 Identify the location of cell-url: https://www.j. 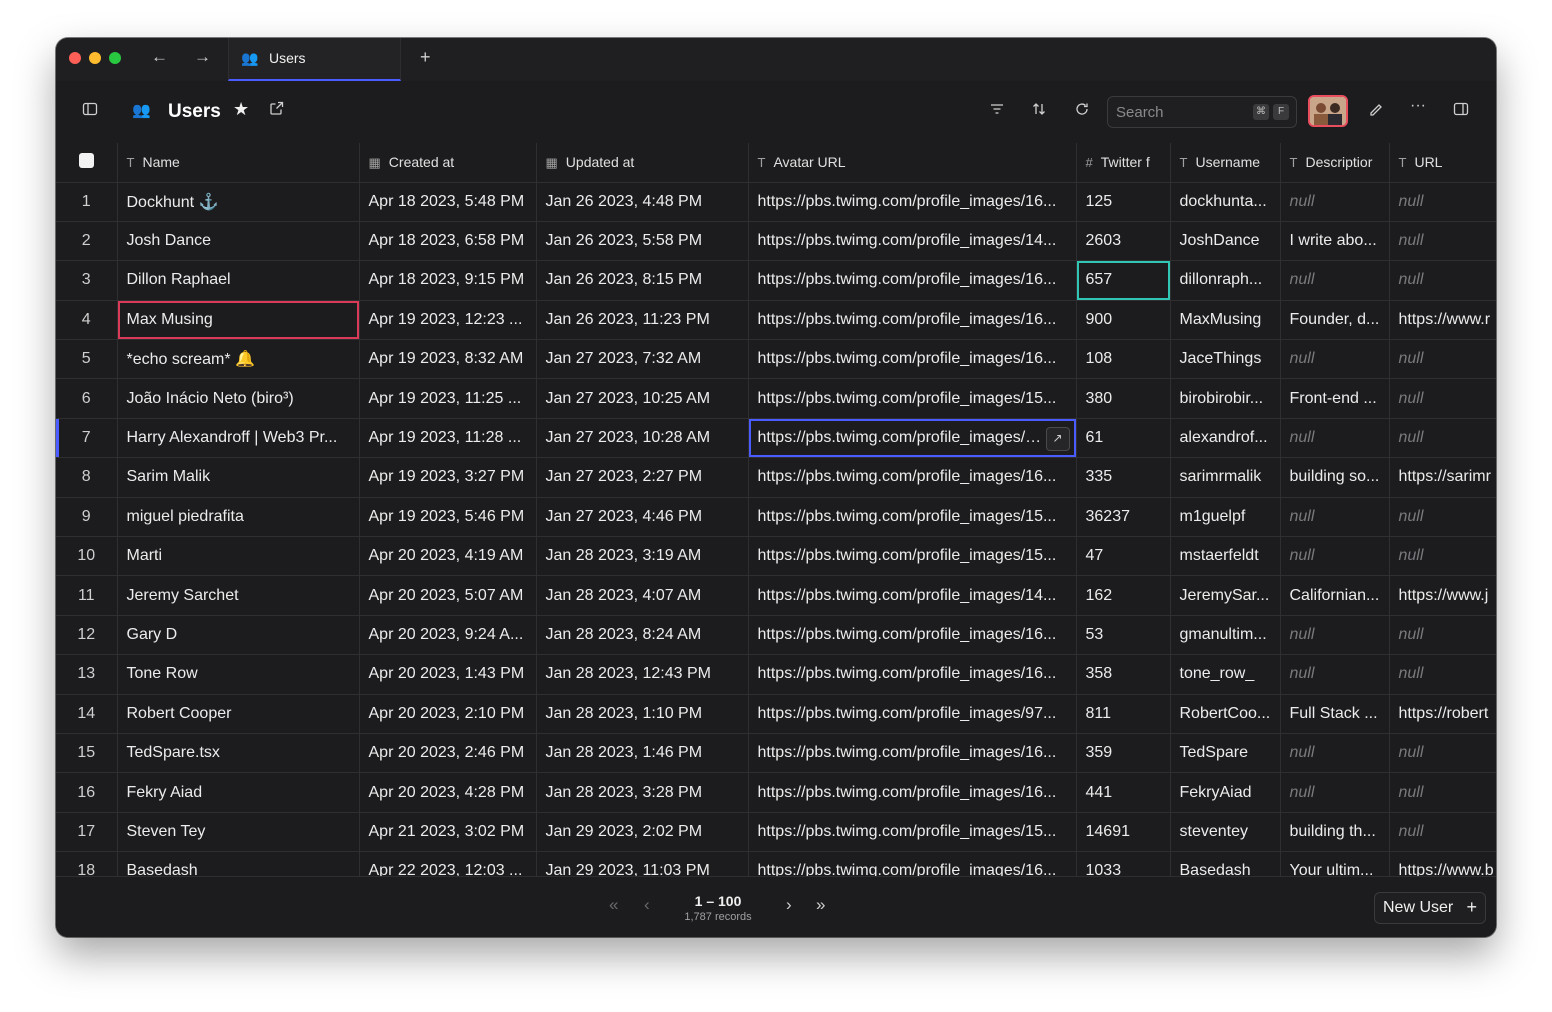
(1442, 595).